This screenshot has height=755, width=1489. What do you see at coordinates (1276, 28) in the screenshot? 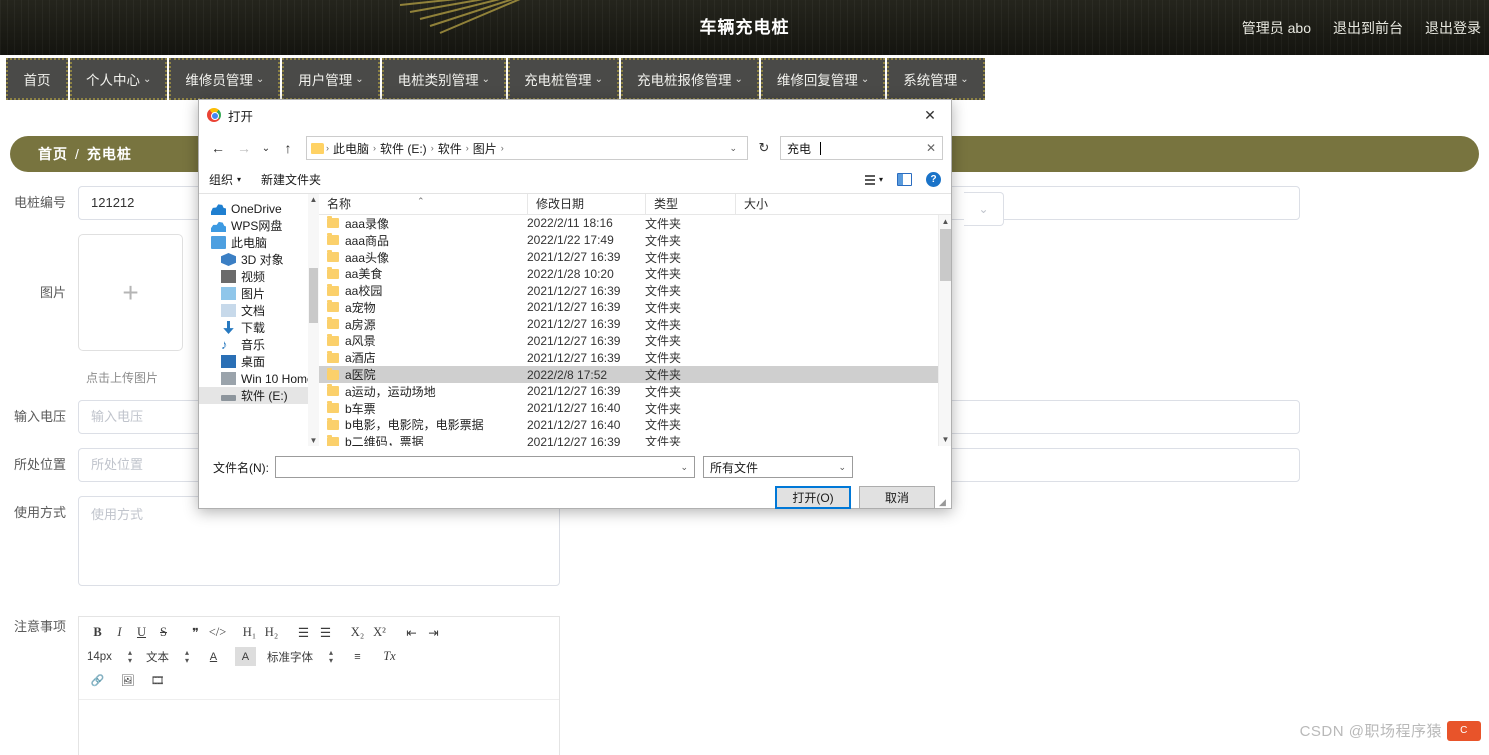
I see `admin-user-label: 管理员 abo` at bounding box center [1276, 28].